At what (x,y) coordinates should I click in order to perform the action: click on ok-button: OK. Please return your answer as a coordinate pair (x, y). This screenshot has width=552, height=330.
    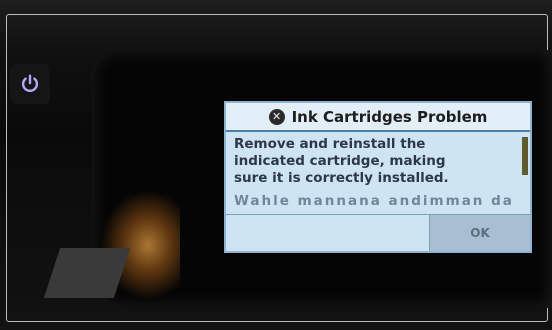
    Looking at the image, I should click on (479, 233).